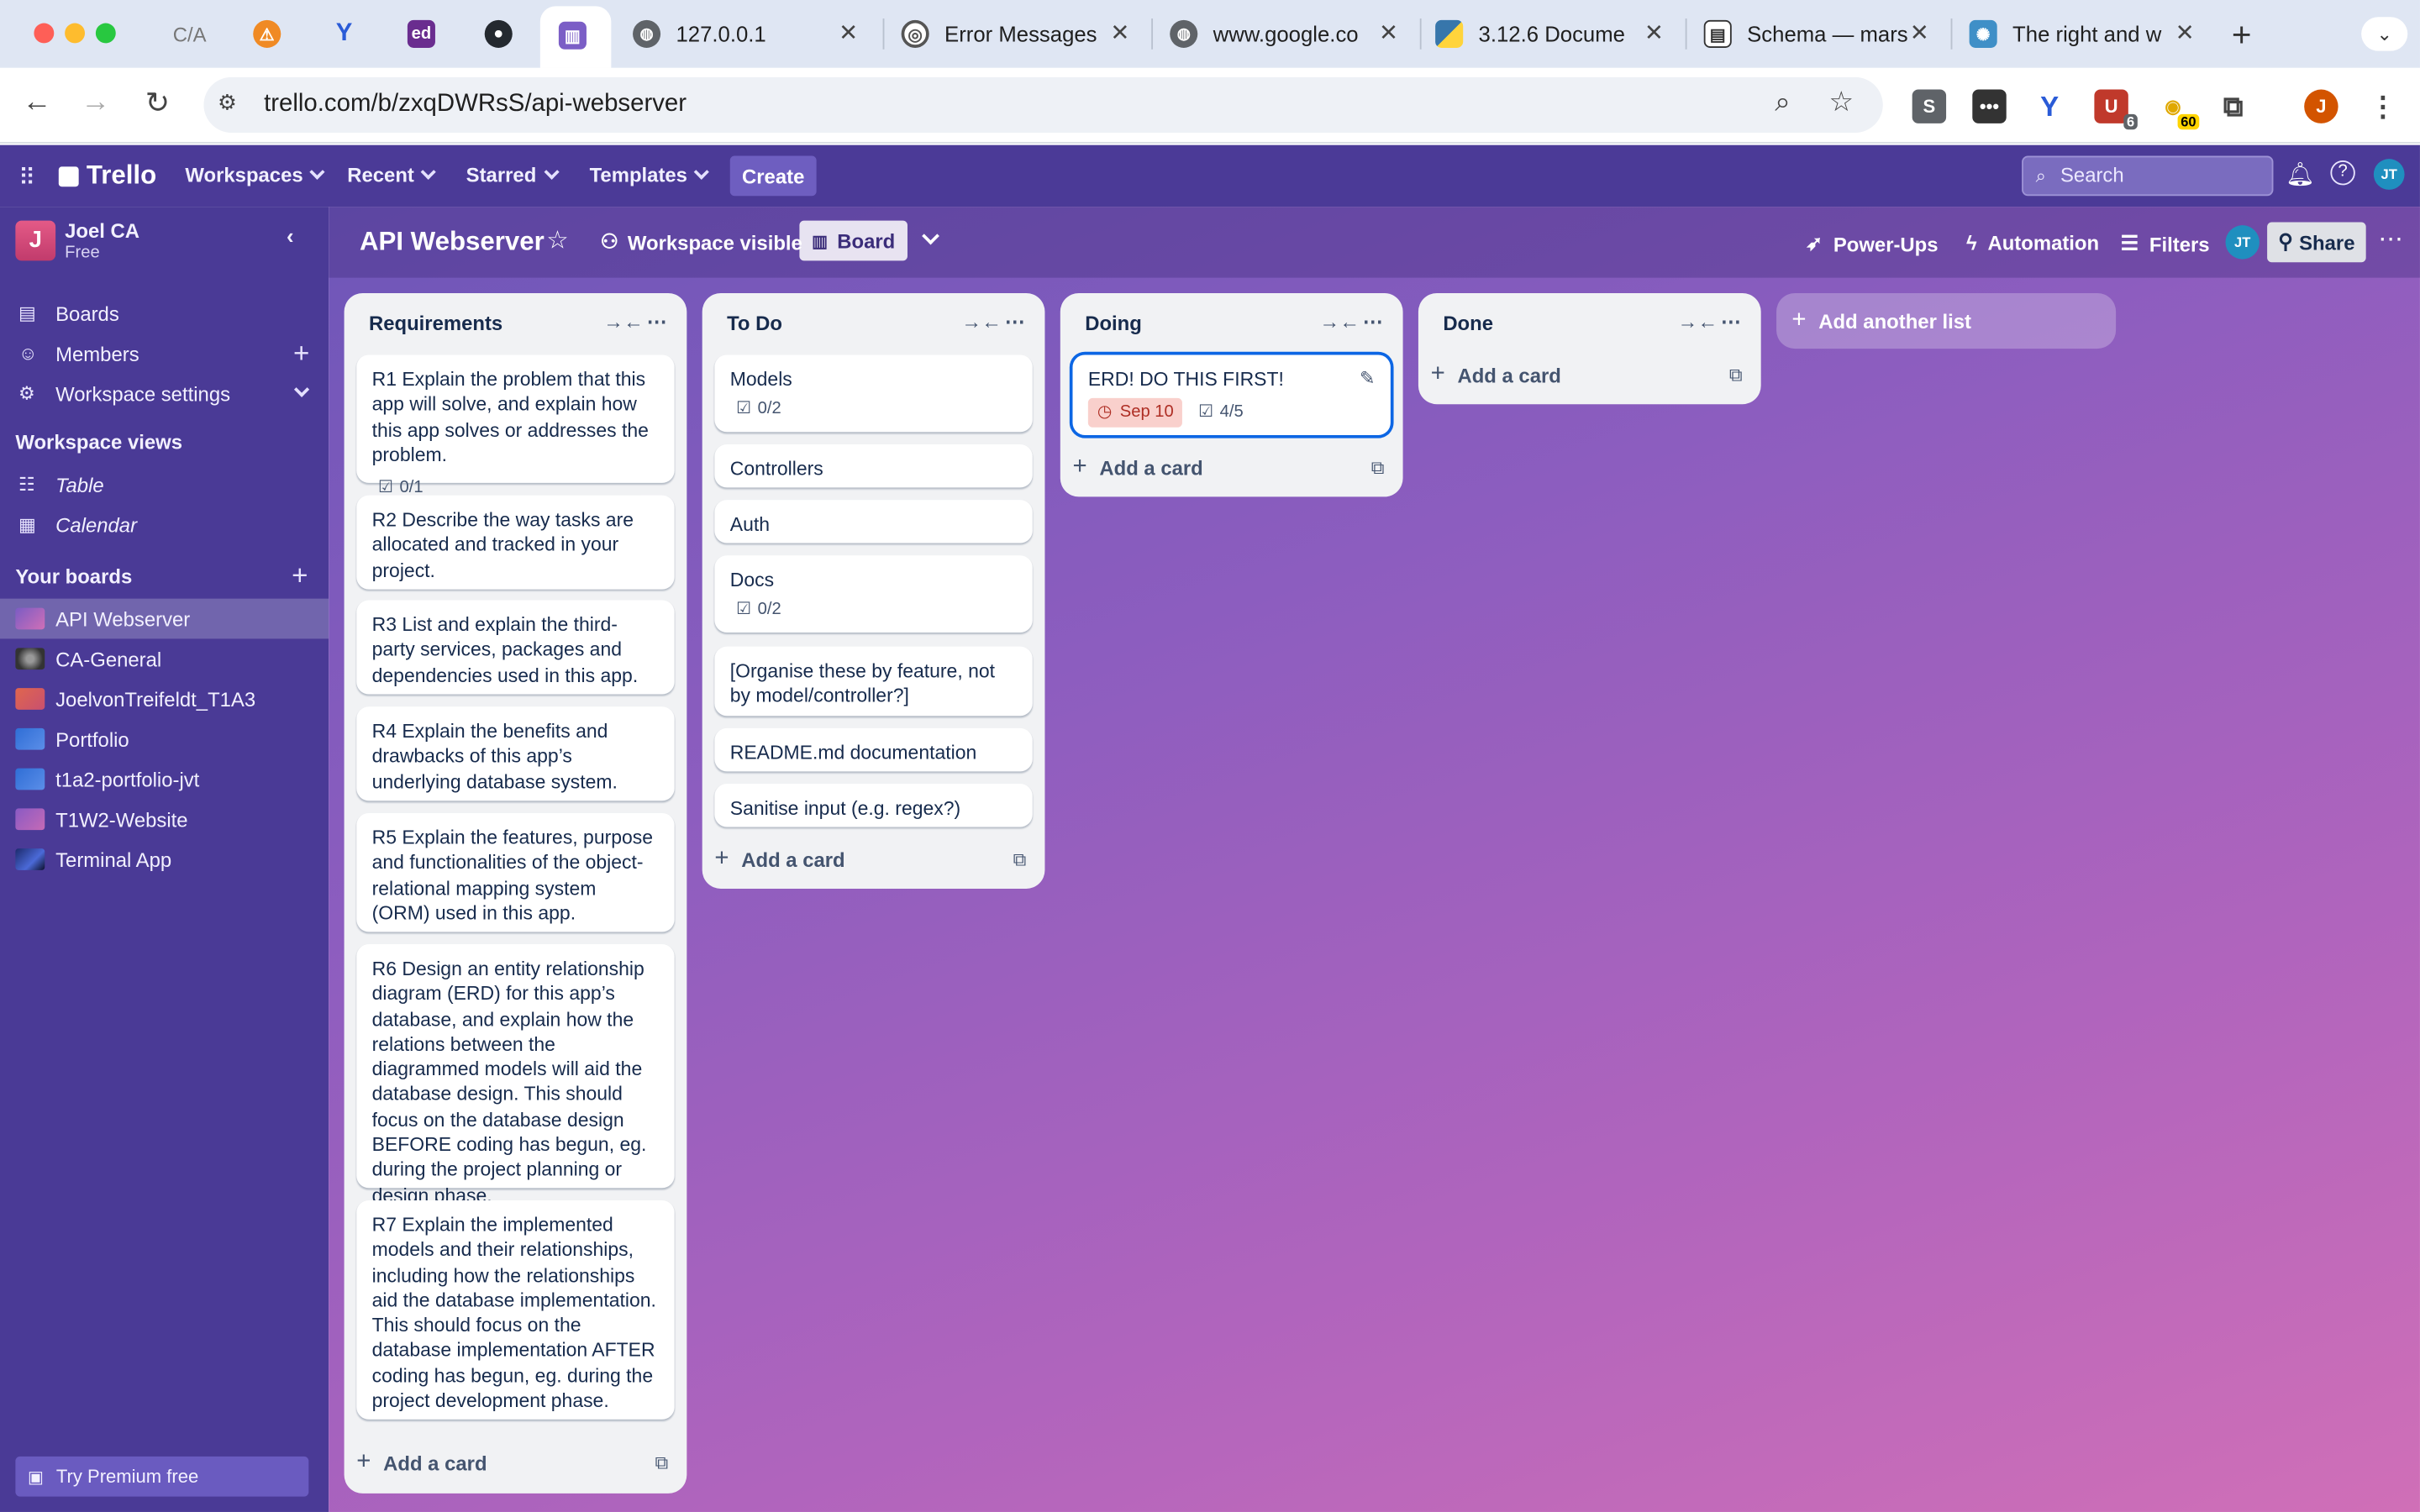 The image size is (2420, 1512). Describe the element at coordinates (873, 521) in the screenshot. I see `card: Auth` at that location.